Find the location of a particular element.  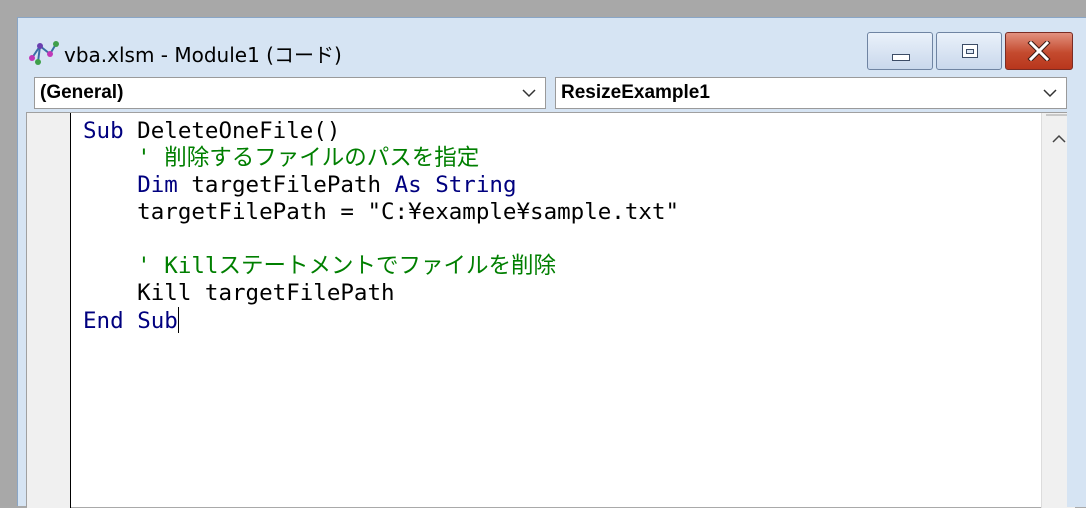

title-bar: vba.xlsm - Module1 (コード) is located at coordinates (552, 46).